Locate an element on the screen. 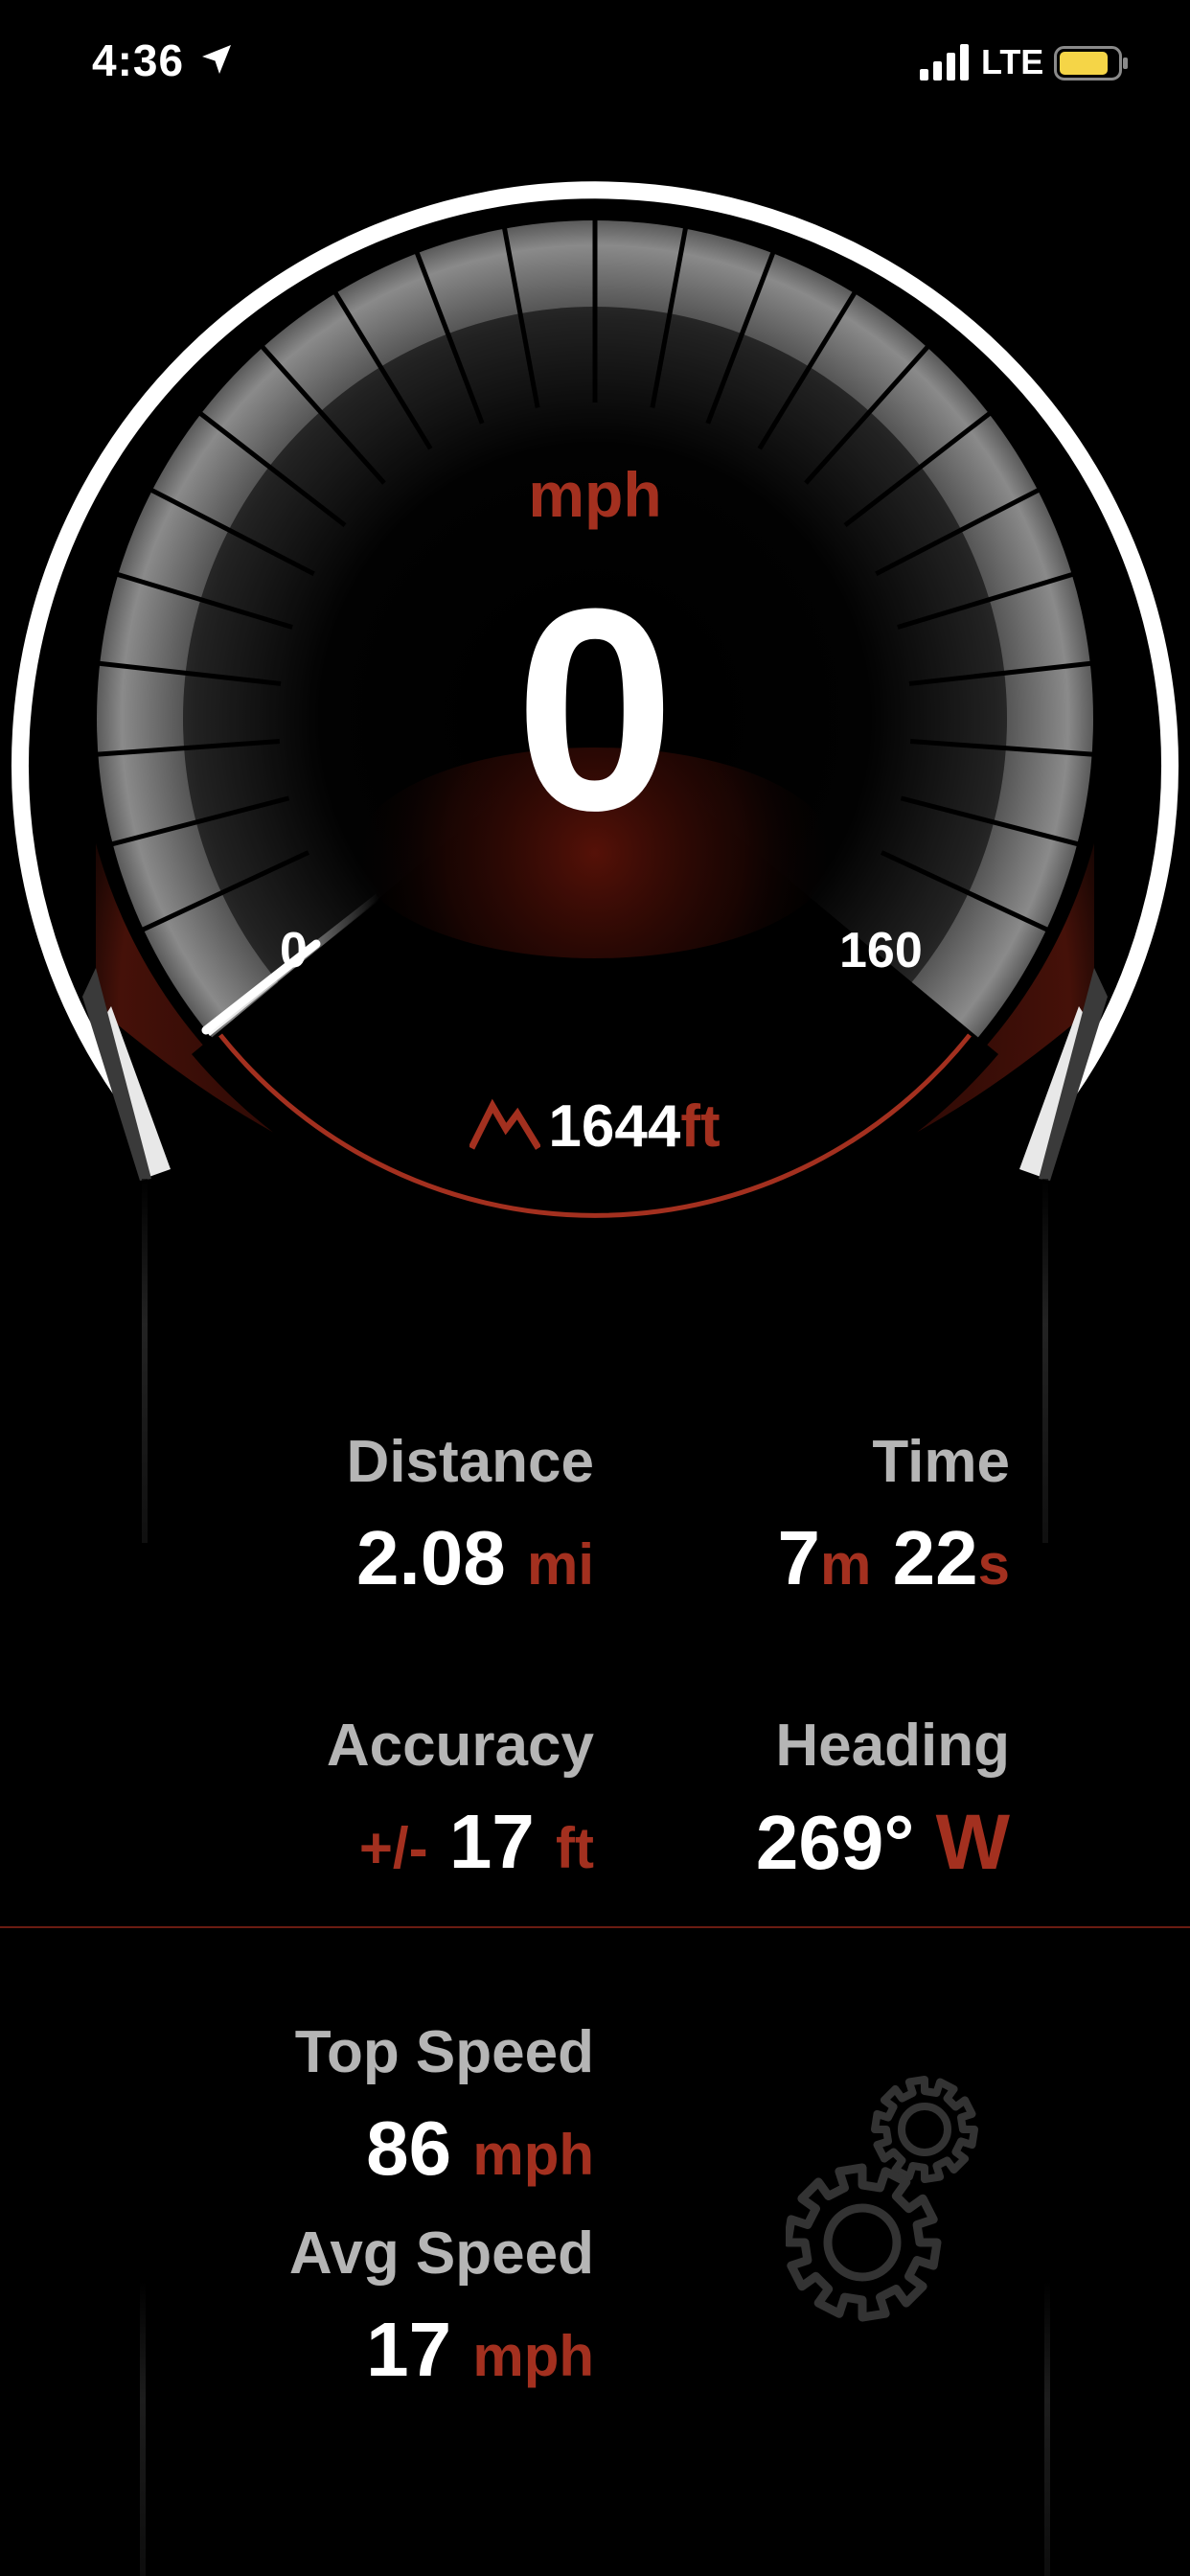 The image size is (1190, 2576). time-minutes-unit: m is located at coordinates (846, 1564).